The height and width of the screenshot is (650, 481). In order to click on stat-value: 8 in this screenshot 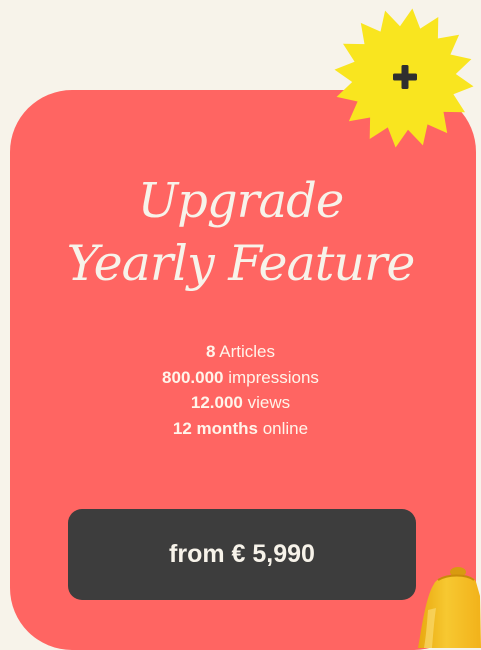, I will do `click(211, 351)`.